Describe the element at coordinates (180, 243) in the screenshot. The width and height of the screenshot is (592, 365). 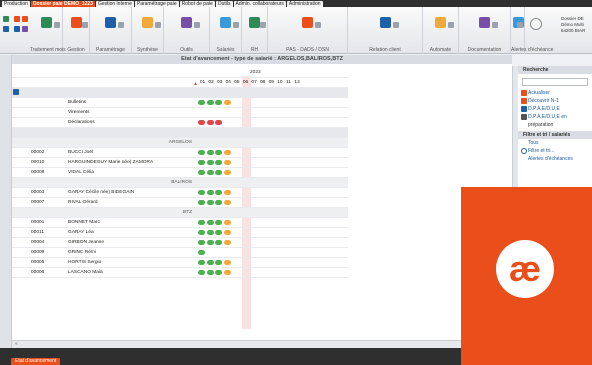
I see `table-row: 00004 GIRBON Jeanne` at that location.